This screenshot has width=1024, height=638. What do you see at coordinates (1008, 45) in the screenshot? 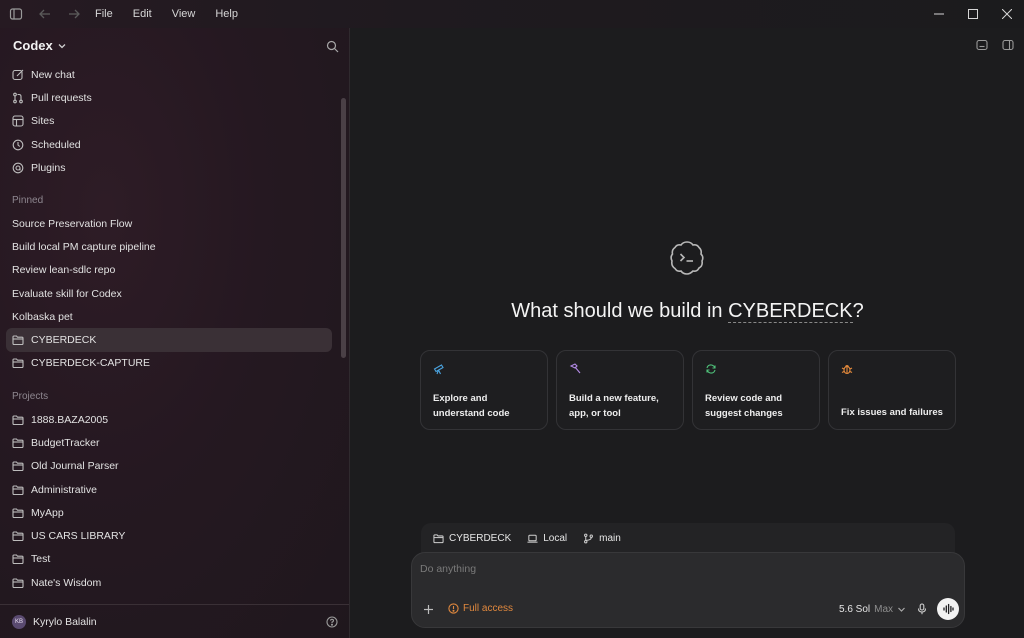
I see `side-panel-icon` at bounding box center [1008, 45].